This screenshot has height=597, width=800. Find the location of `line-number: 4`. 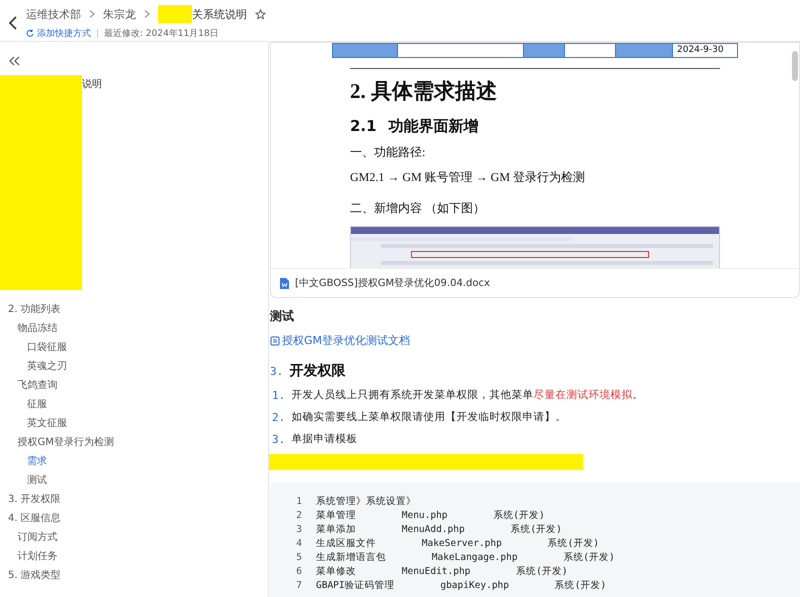

line-number: 4 is located at coordinates (298, 543).